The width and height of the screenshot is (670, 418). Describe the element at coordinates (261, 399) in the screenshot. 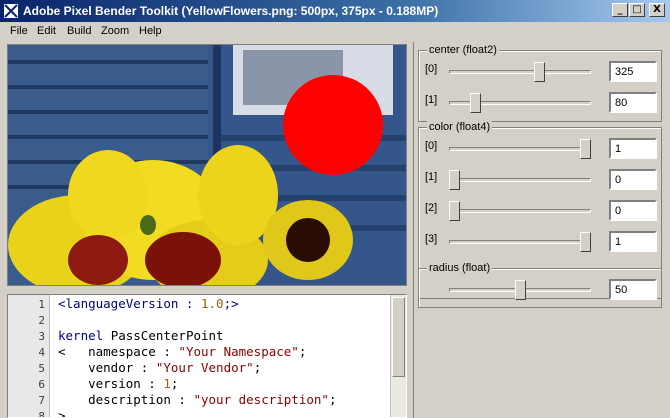

I see `code-token: "your description"` at that location.